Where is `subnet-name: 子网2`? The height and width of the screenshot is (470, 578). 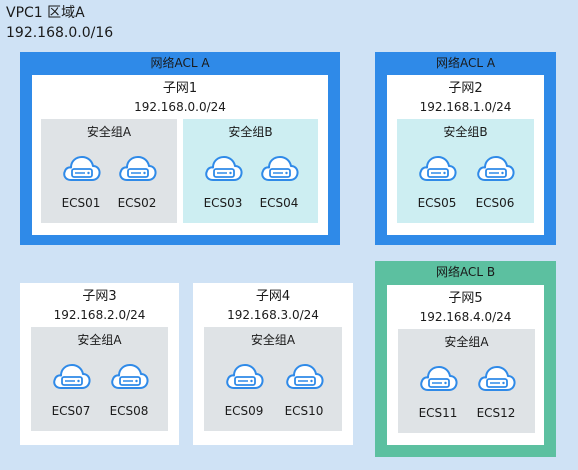 subnet-name: 子网2 is located at coordinates (465, 88).